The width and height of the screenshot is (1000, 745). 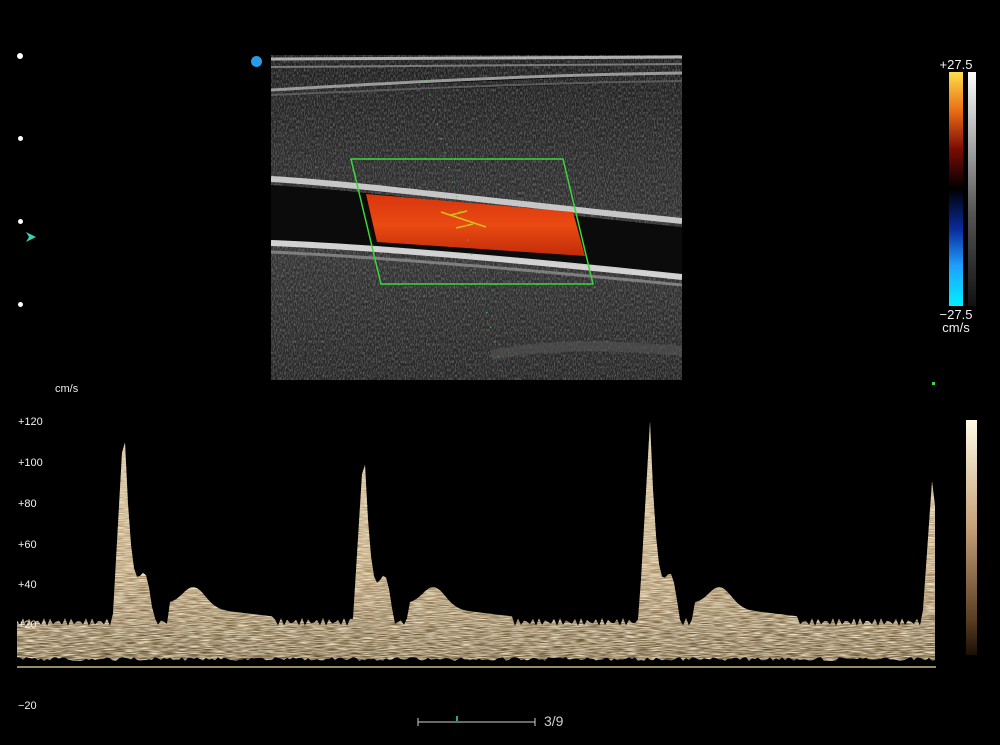 I want to click on color-scale-unit: cm/s, so click(x=956, y=327).